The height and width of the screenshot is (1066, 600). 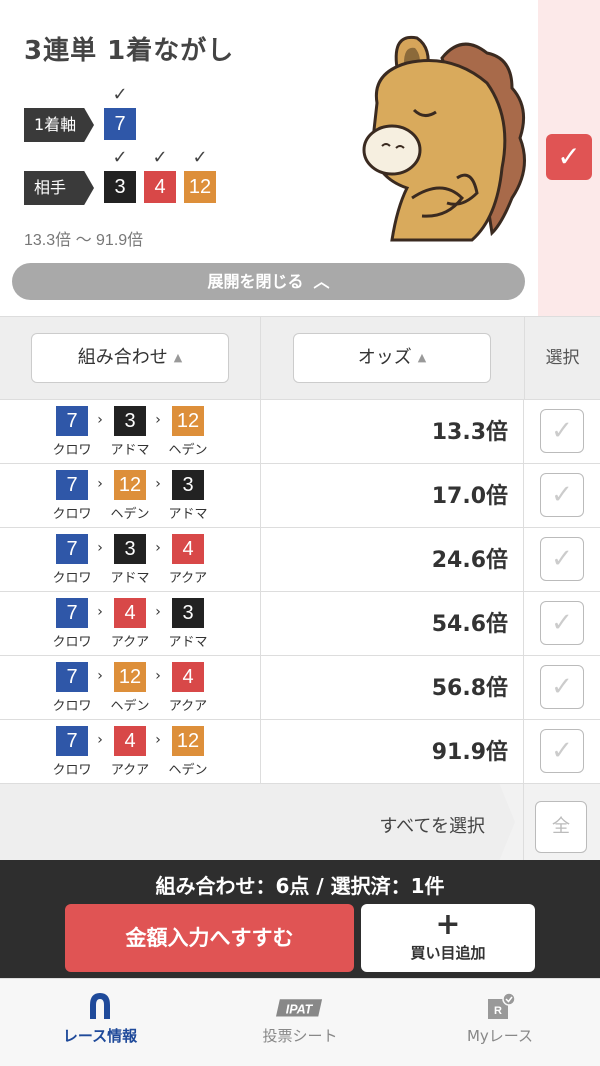 What do you see at coordinates (255, 281) in the screenshot?
I see `collapse-label: 展開を閉じる` at bounding box center [255, 281].